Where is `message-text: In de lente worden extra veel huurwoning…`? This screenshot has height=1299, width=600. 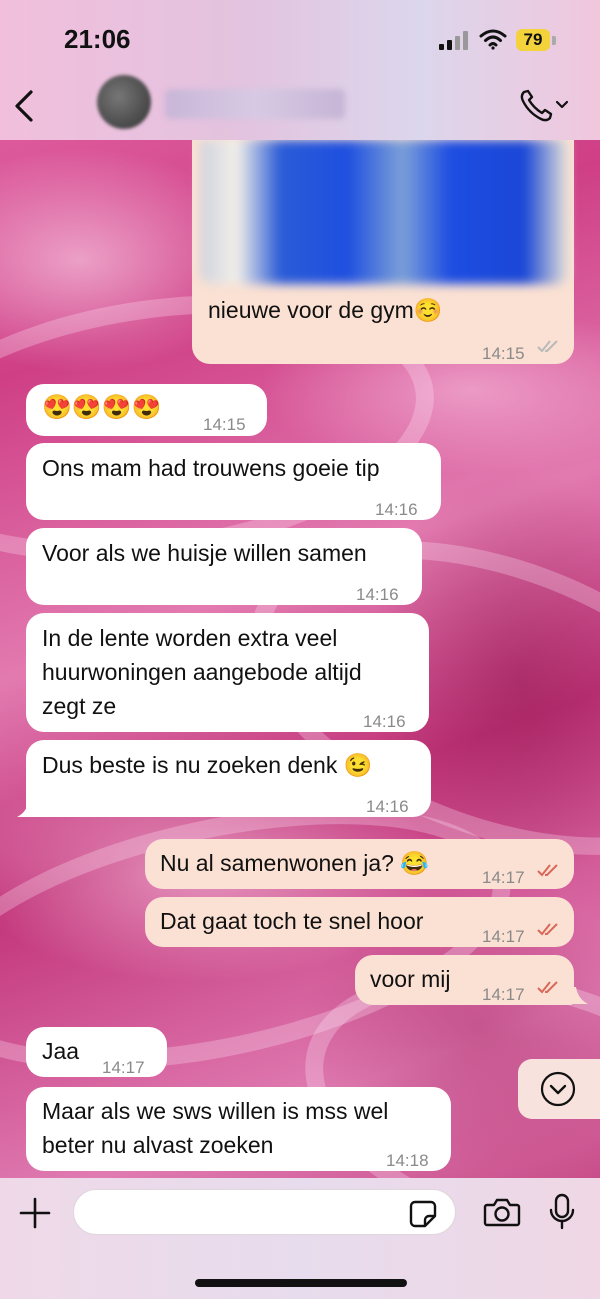 message-text: In de lente worden extra veel huurwoning… is located at coordinates (202, 672).